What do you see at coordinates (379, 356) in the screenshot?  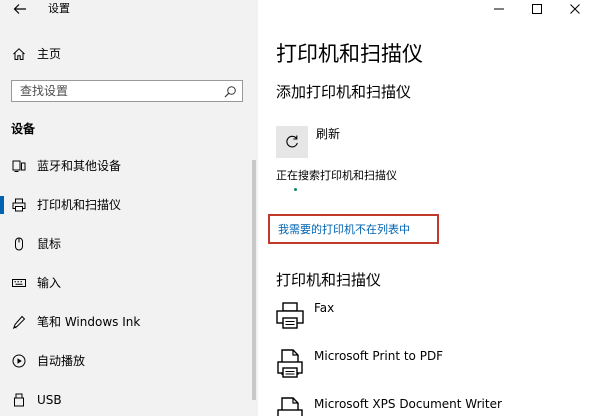 I see `printer-name: Microsoft Print to PDF` at bounding box center [379, 356].